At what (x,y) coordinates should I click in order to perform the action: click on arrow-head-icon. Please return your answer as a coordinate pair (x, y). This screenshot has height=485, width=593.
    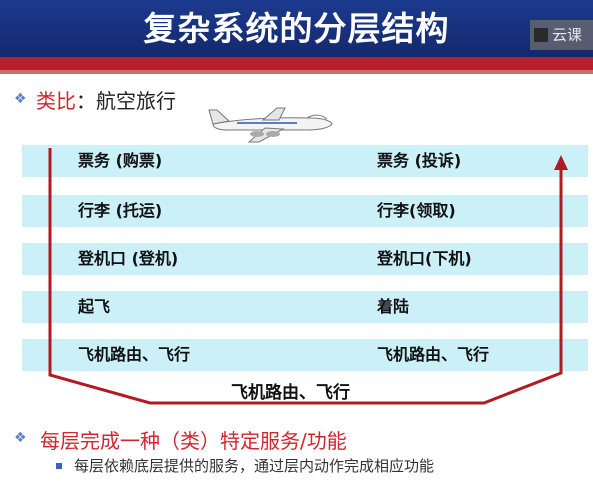
    Looking at the image, I should click on (561, 162).